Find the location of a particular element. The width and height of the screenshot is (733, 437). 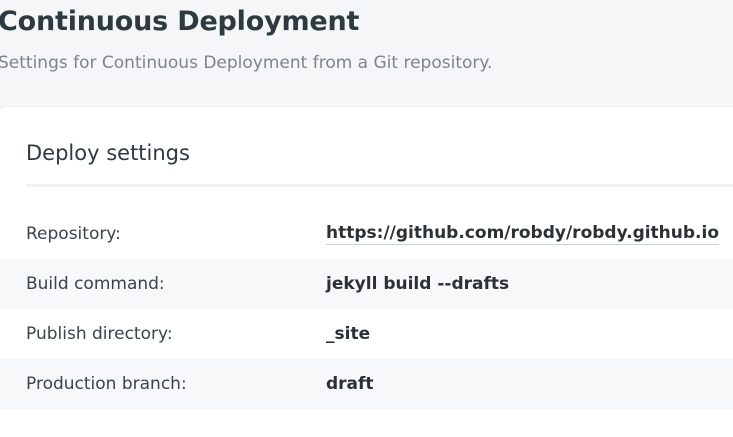

setting-row-build-command: Build command: jekyll build --drafts is located at coordinates (366, 284).